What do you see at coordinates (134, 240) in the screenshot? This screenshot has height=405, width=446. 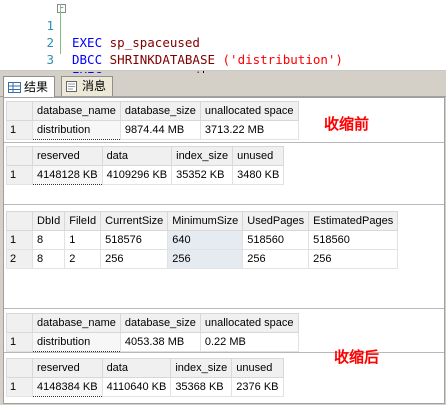 I see `table-cell: 518576` at bounding box center [134, 240].